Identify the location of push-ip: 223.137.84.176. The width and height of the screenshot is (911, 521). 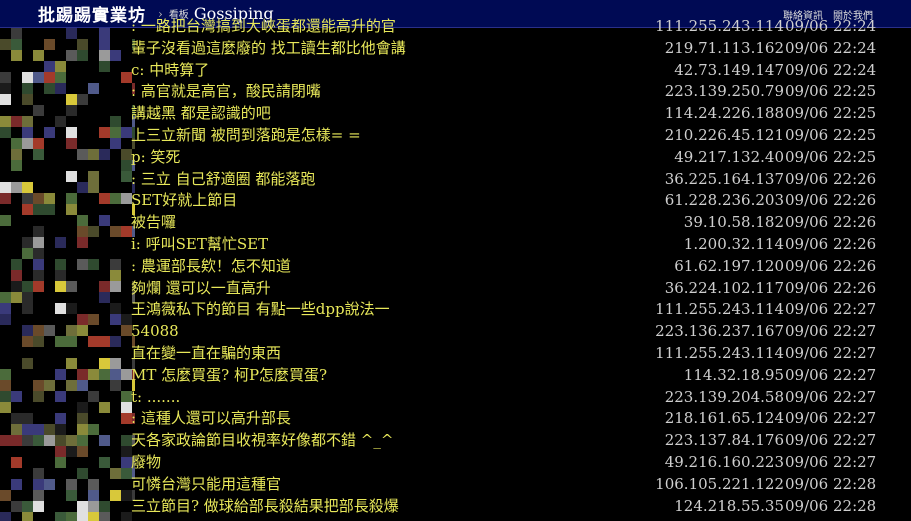
(724, 440).